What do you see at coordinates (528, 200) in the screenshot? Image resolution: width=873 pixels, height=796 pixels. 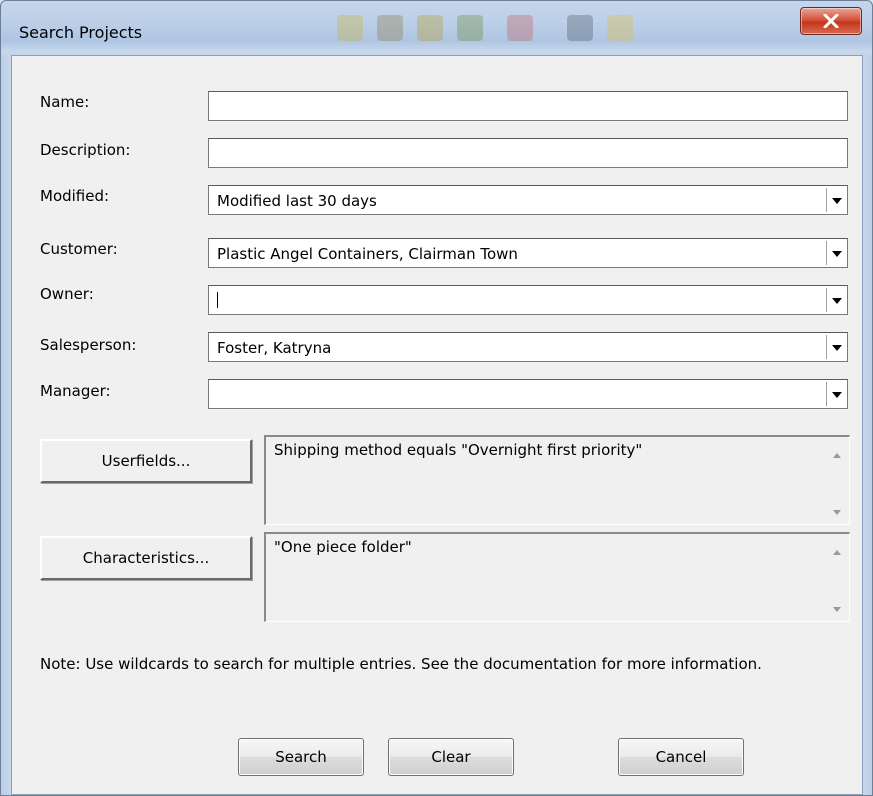 I see `modified-select: Modified last 30 days` at bounding box center [528, 200].